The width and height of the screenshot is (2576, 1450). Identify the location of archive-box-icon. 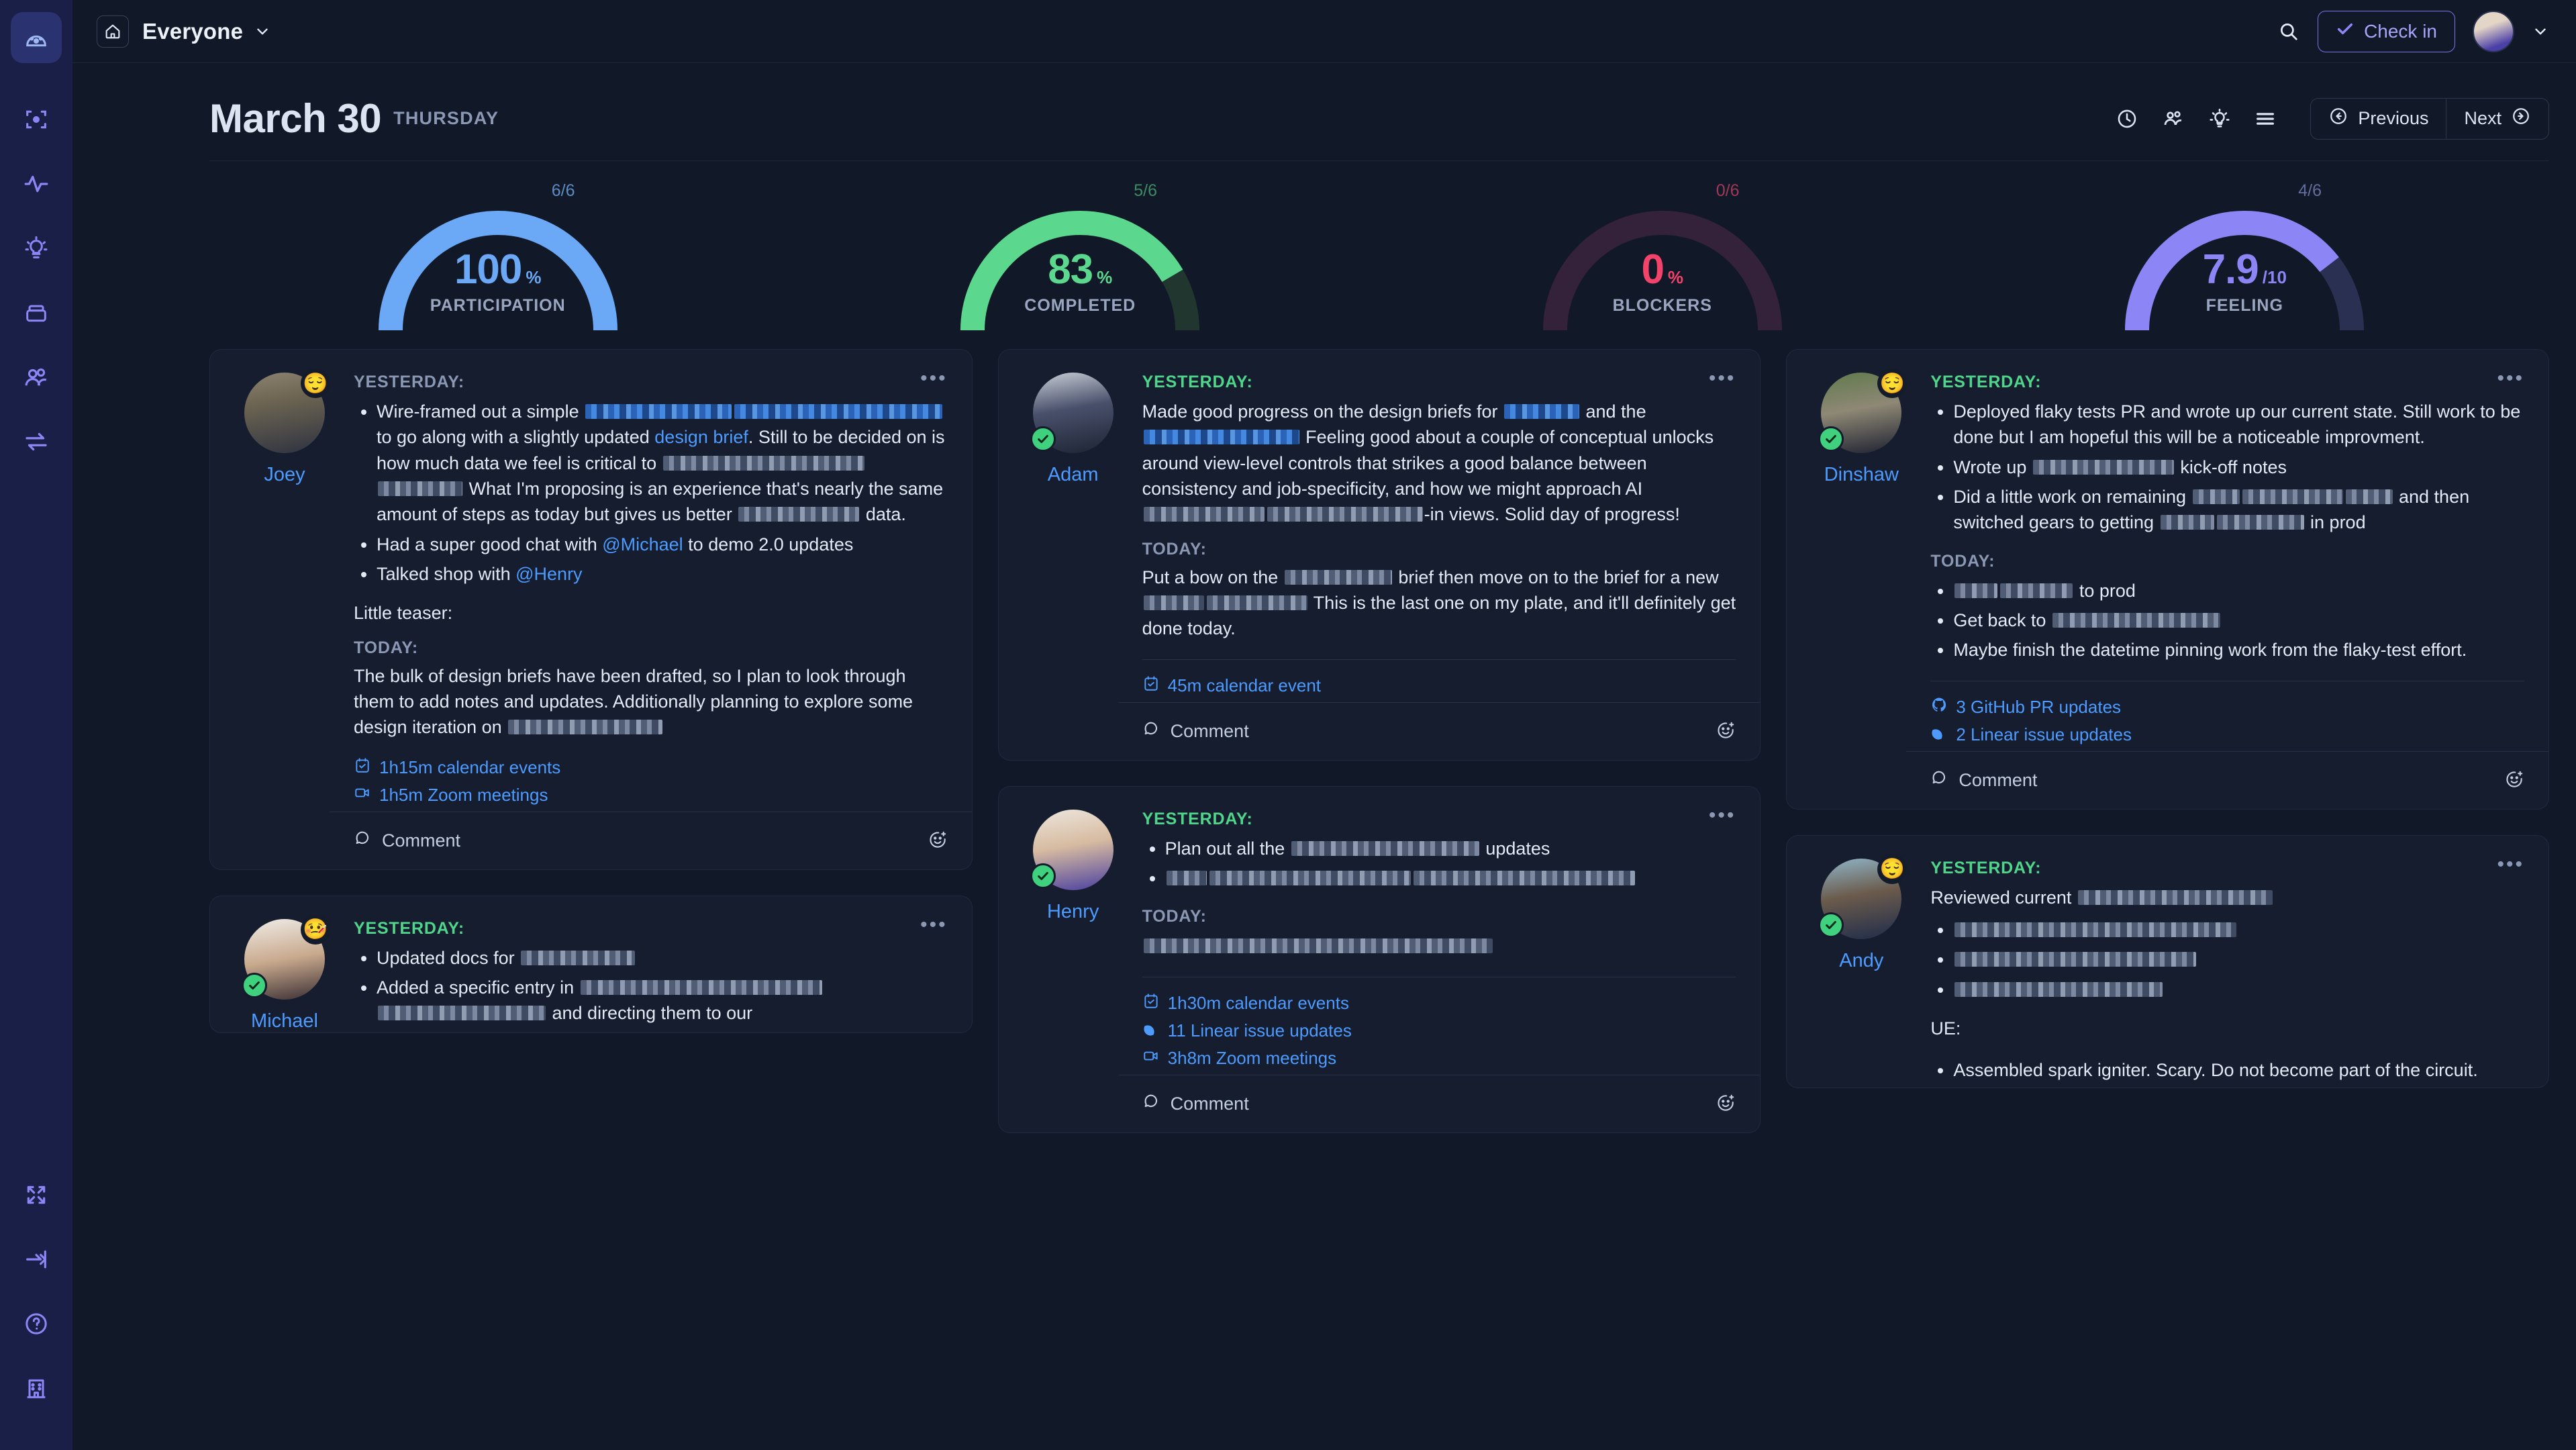
(36, 313).